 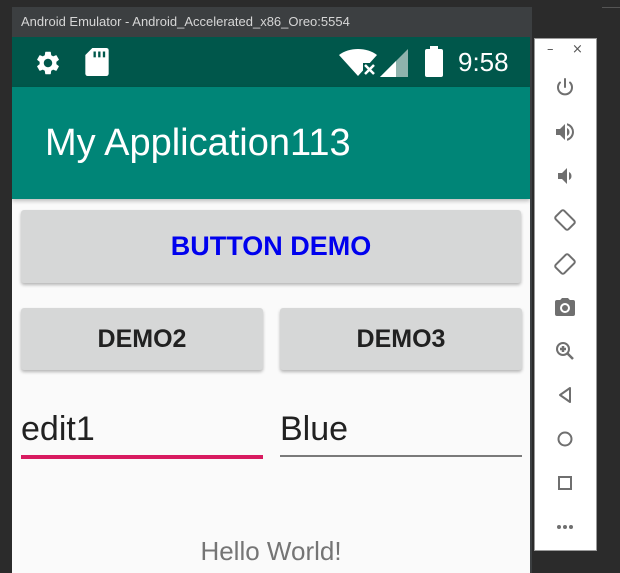 What do you see at coordinates (401, 456) in the screenshot?
I see `edit2-underline` at bounding box center [401, 456].